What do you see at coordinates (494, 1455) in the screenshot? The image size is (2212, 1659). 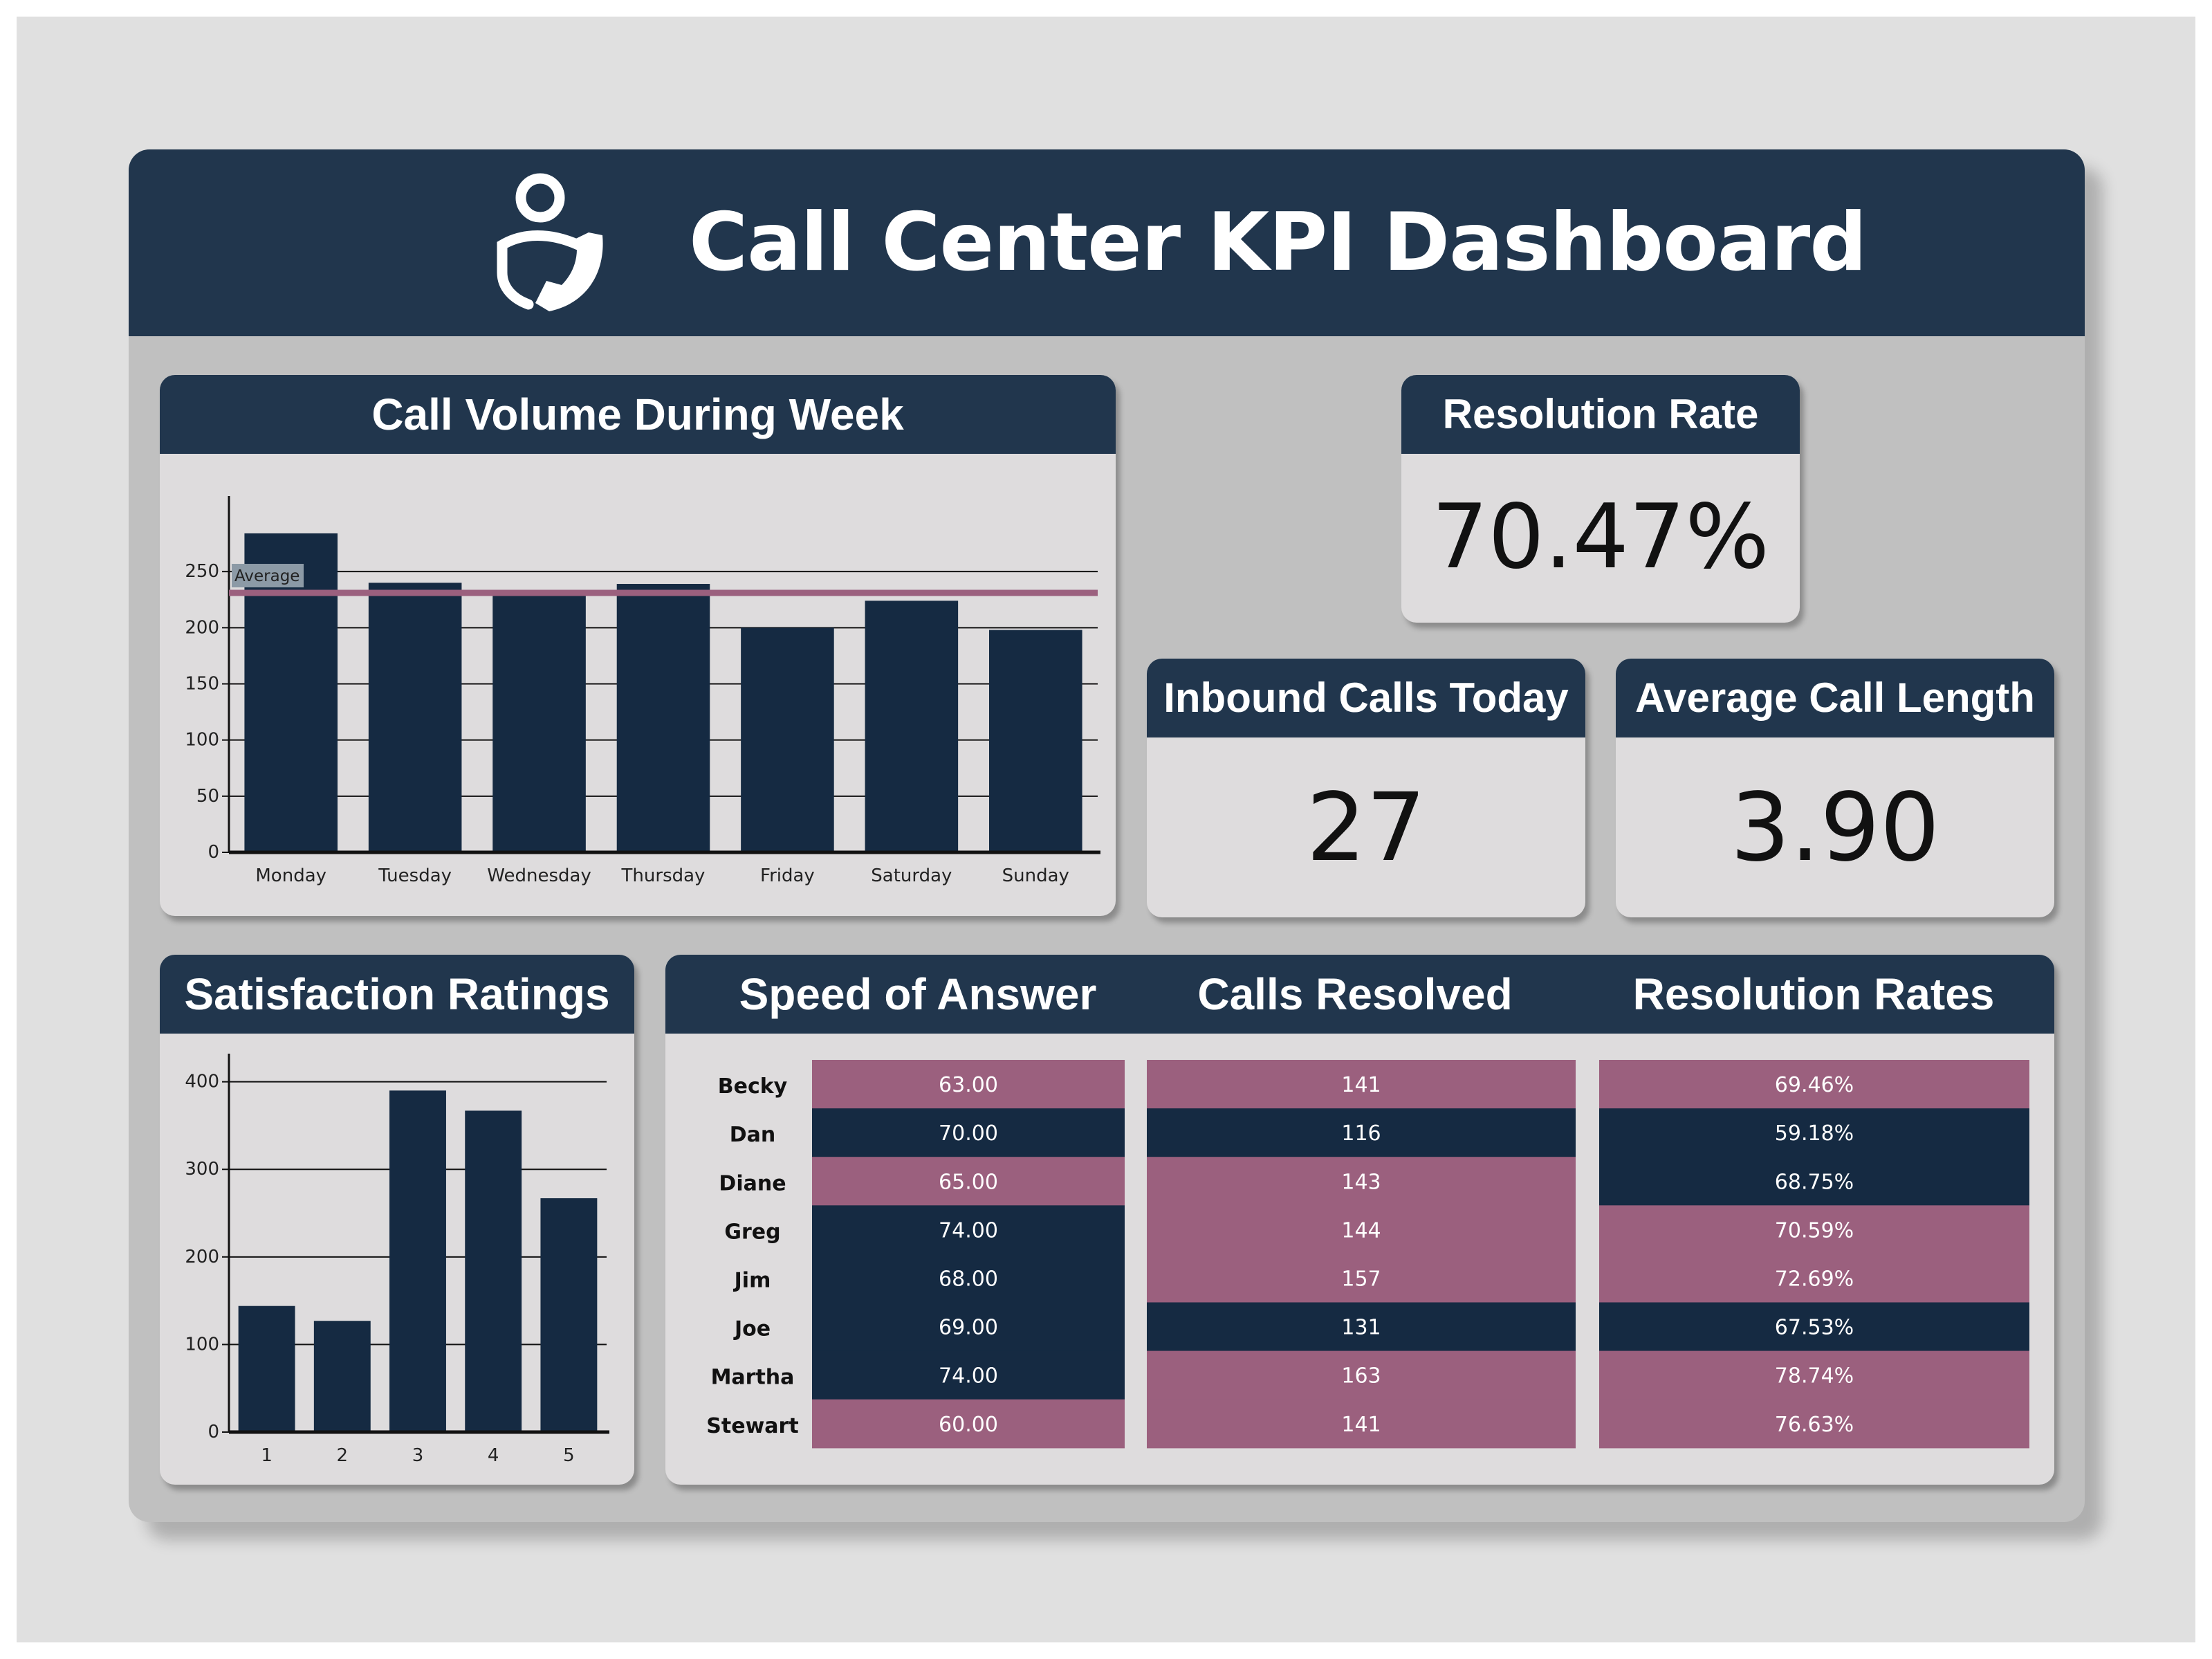 I see `satisfaction-x-label: 4` at bounding box center [494, 1455].